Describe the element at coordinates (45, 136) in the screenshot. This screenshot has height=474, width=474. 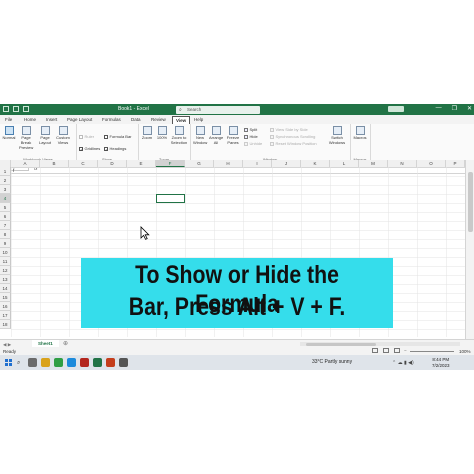
I see `page-layout-view-button: Page Layout` at that location.